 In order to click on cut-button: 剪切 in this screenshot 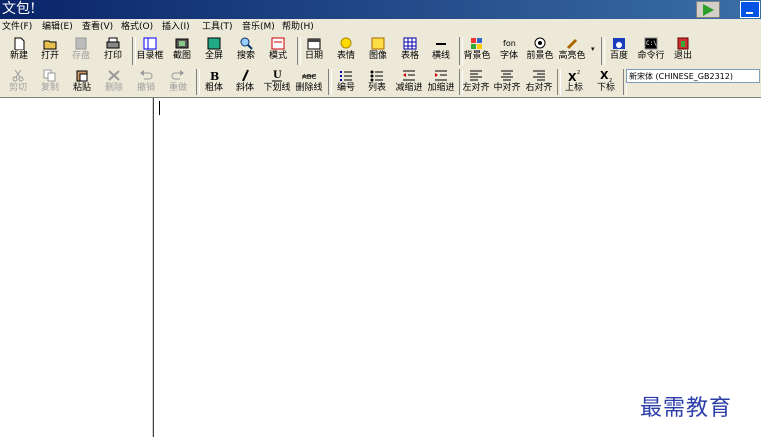, I will do `click(18, 80)`.